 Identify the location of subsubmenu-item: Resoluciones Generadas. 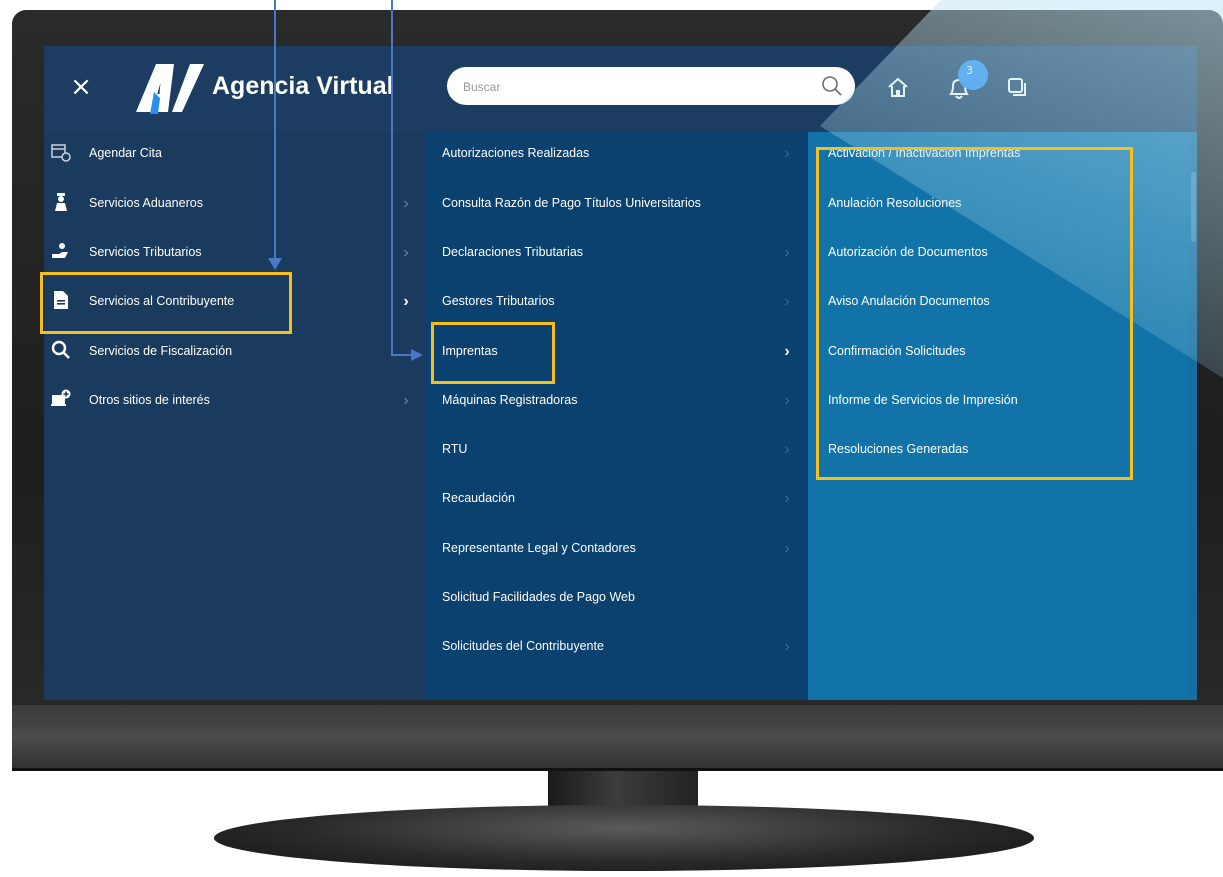
(998, 450).